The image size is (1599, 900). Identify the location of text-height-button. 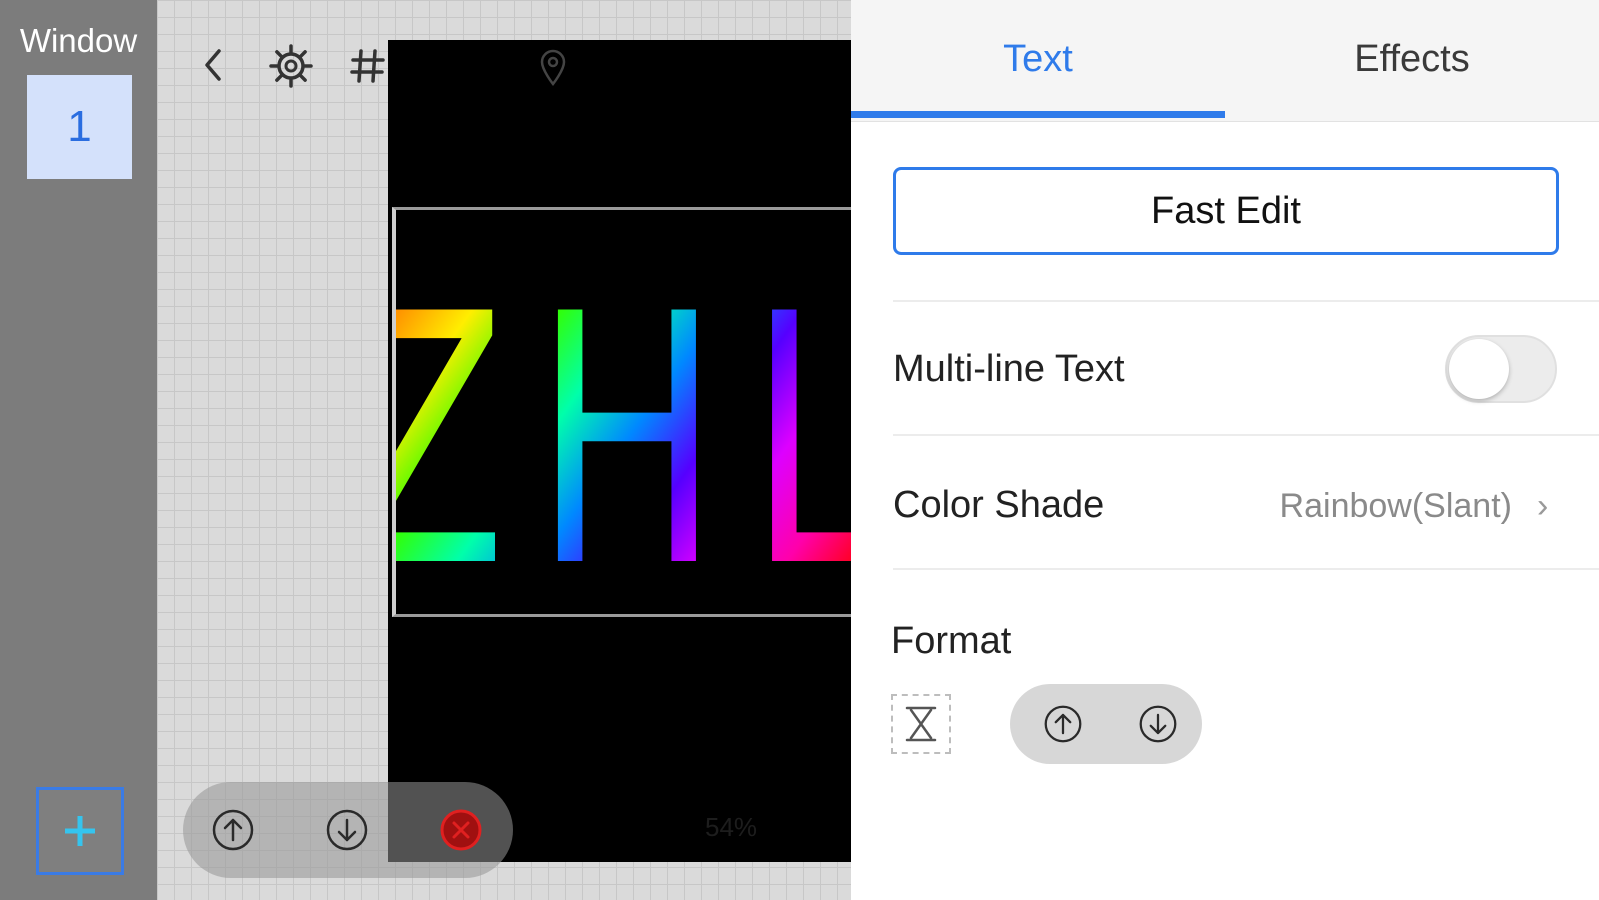
(921, 724).